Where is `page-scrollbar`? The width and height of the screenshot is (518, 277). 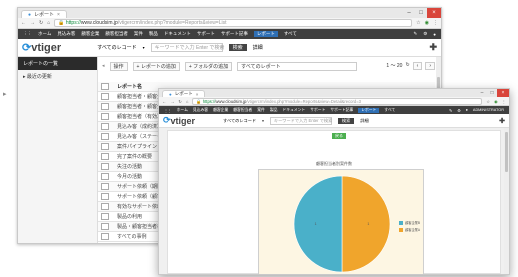 page-scrollbar is located at coordinates (506, 201).